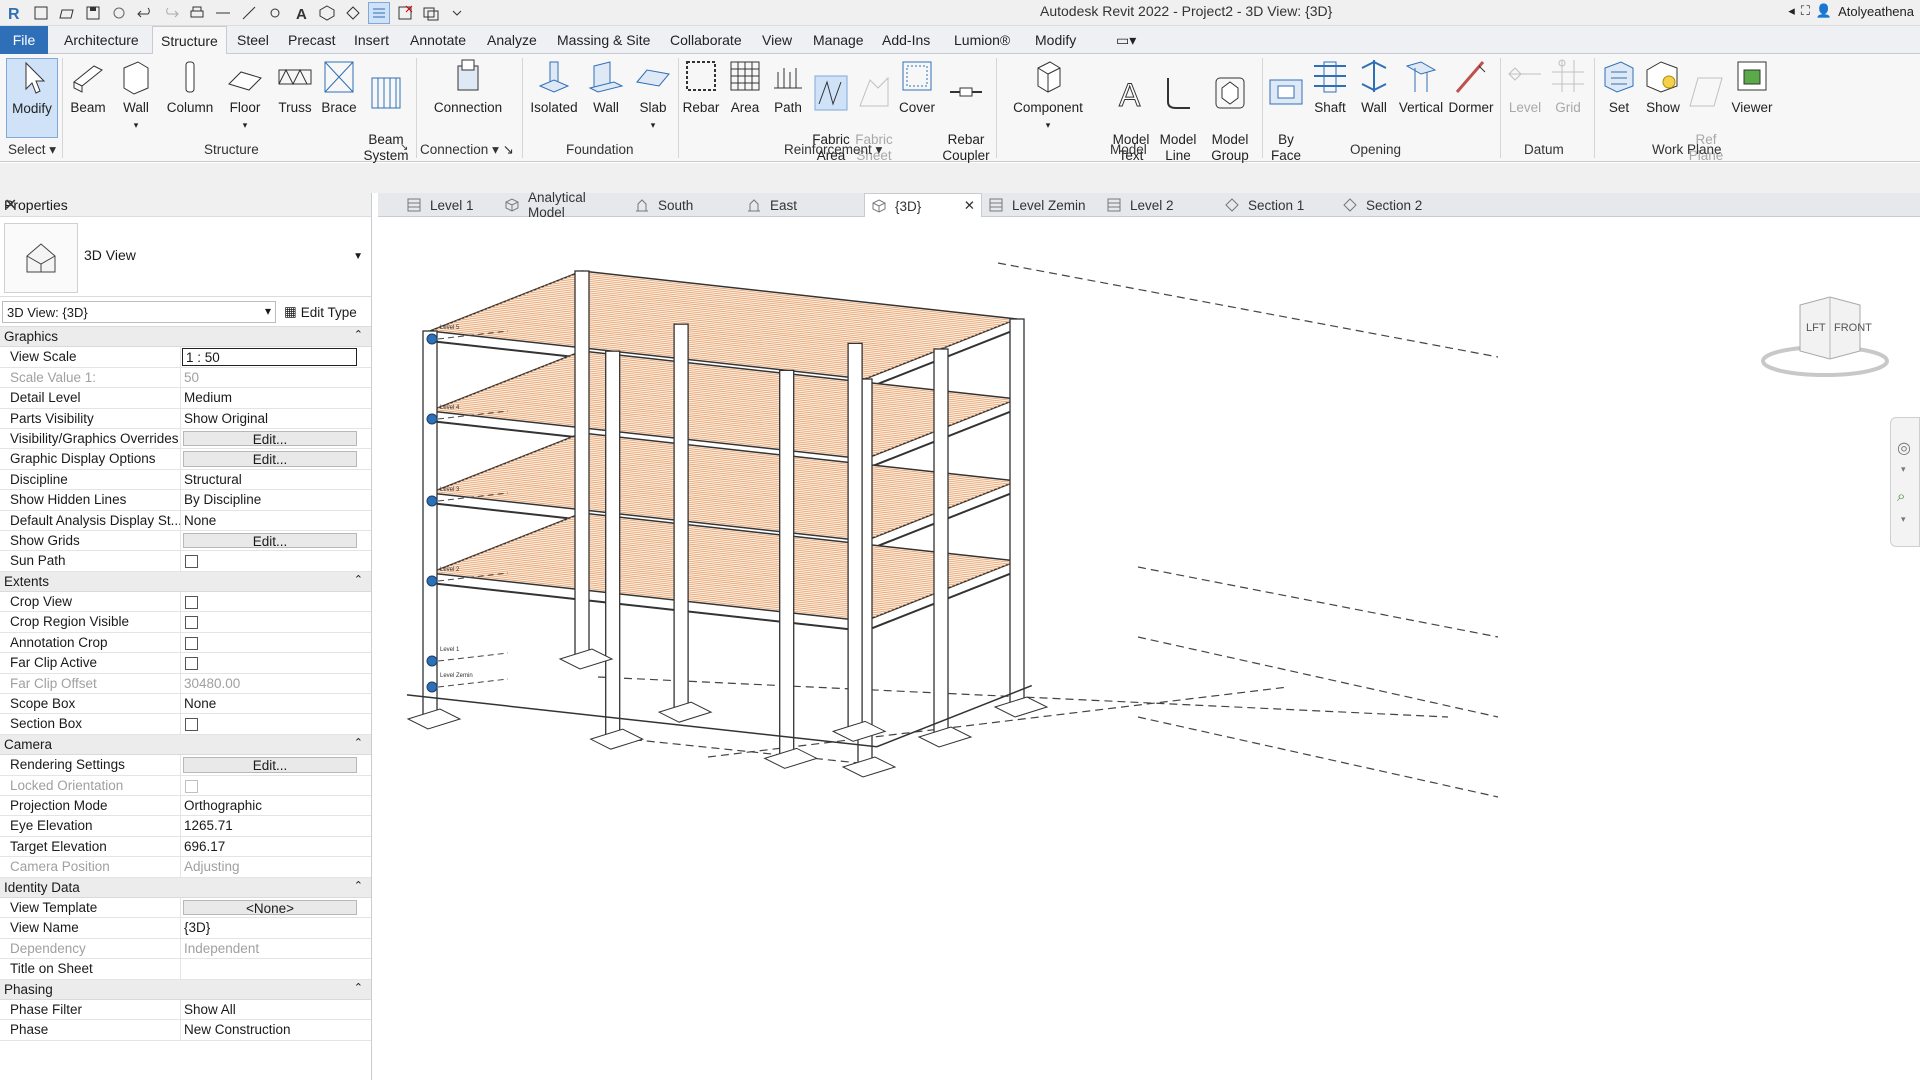  What do you see at coordinates (1330, 87) in the screenshot?
I see `shaft-button: Shaft` at bounding box center [1330, 87].